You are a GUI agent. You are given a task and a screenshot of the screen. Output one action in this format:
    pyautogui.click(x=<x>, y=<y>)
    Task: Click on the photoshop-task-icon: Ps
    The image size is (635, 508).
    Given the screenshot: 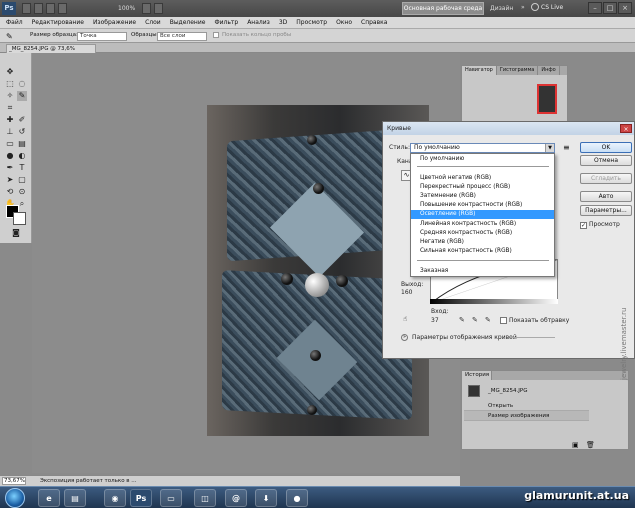 What is the action you would take?
    pyautogui.click(x=141, y=498)
    